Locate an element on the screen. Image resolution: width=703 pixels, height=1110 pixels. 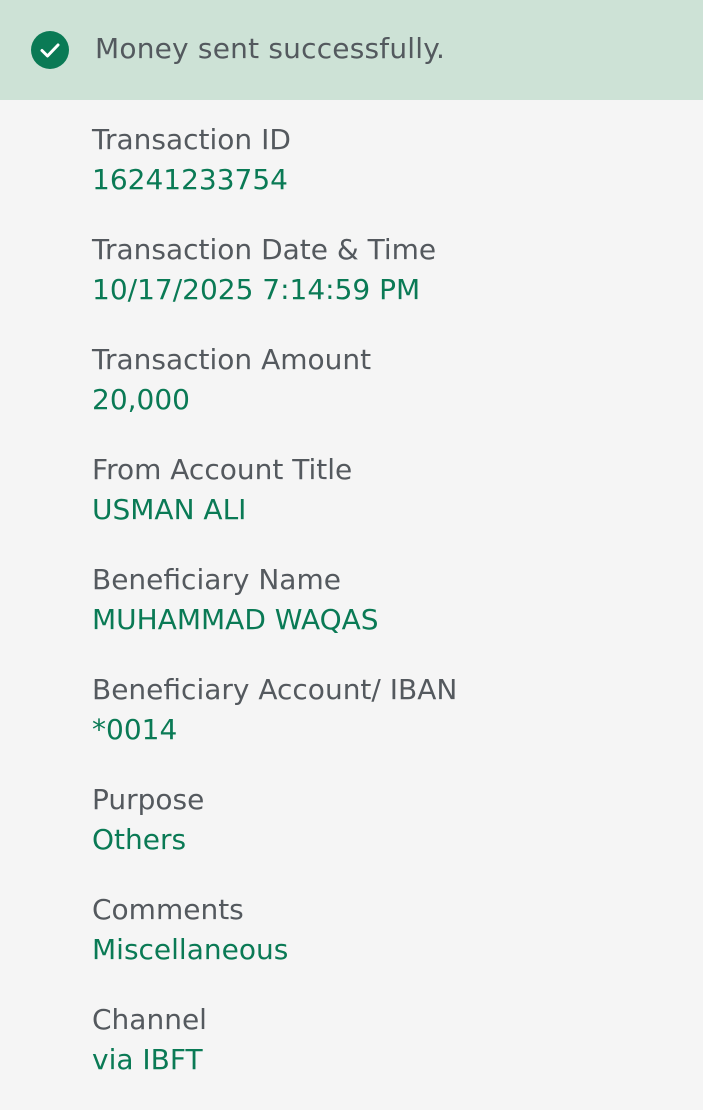
transaction-id-label: Transaction ID is located at coordinates (191, 139).